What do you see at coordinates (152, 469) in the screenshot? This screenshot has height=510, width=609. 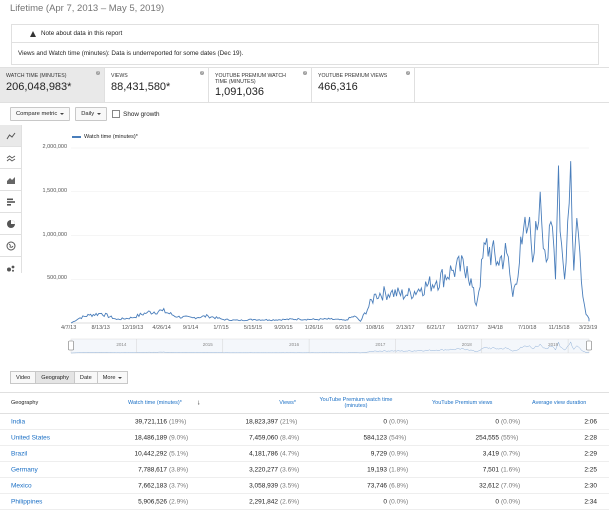 I see `watch-time-cell: 7,788,617` at bounding box center [152, 469].